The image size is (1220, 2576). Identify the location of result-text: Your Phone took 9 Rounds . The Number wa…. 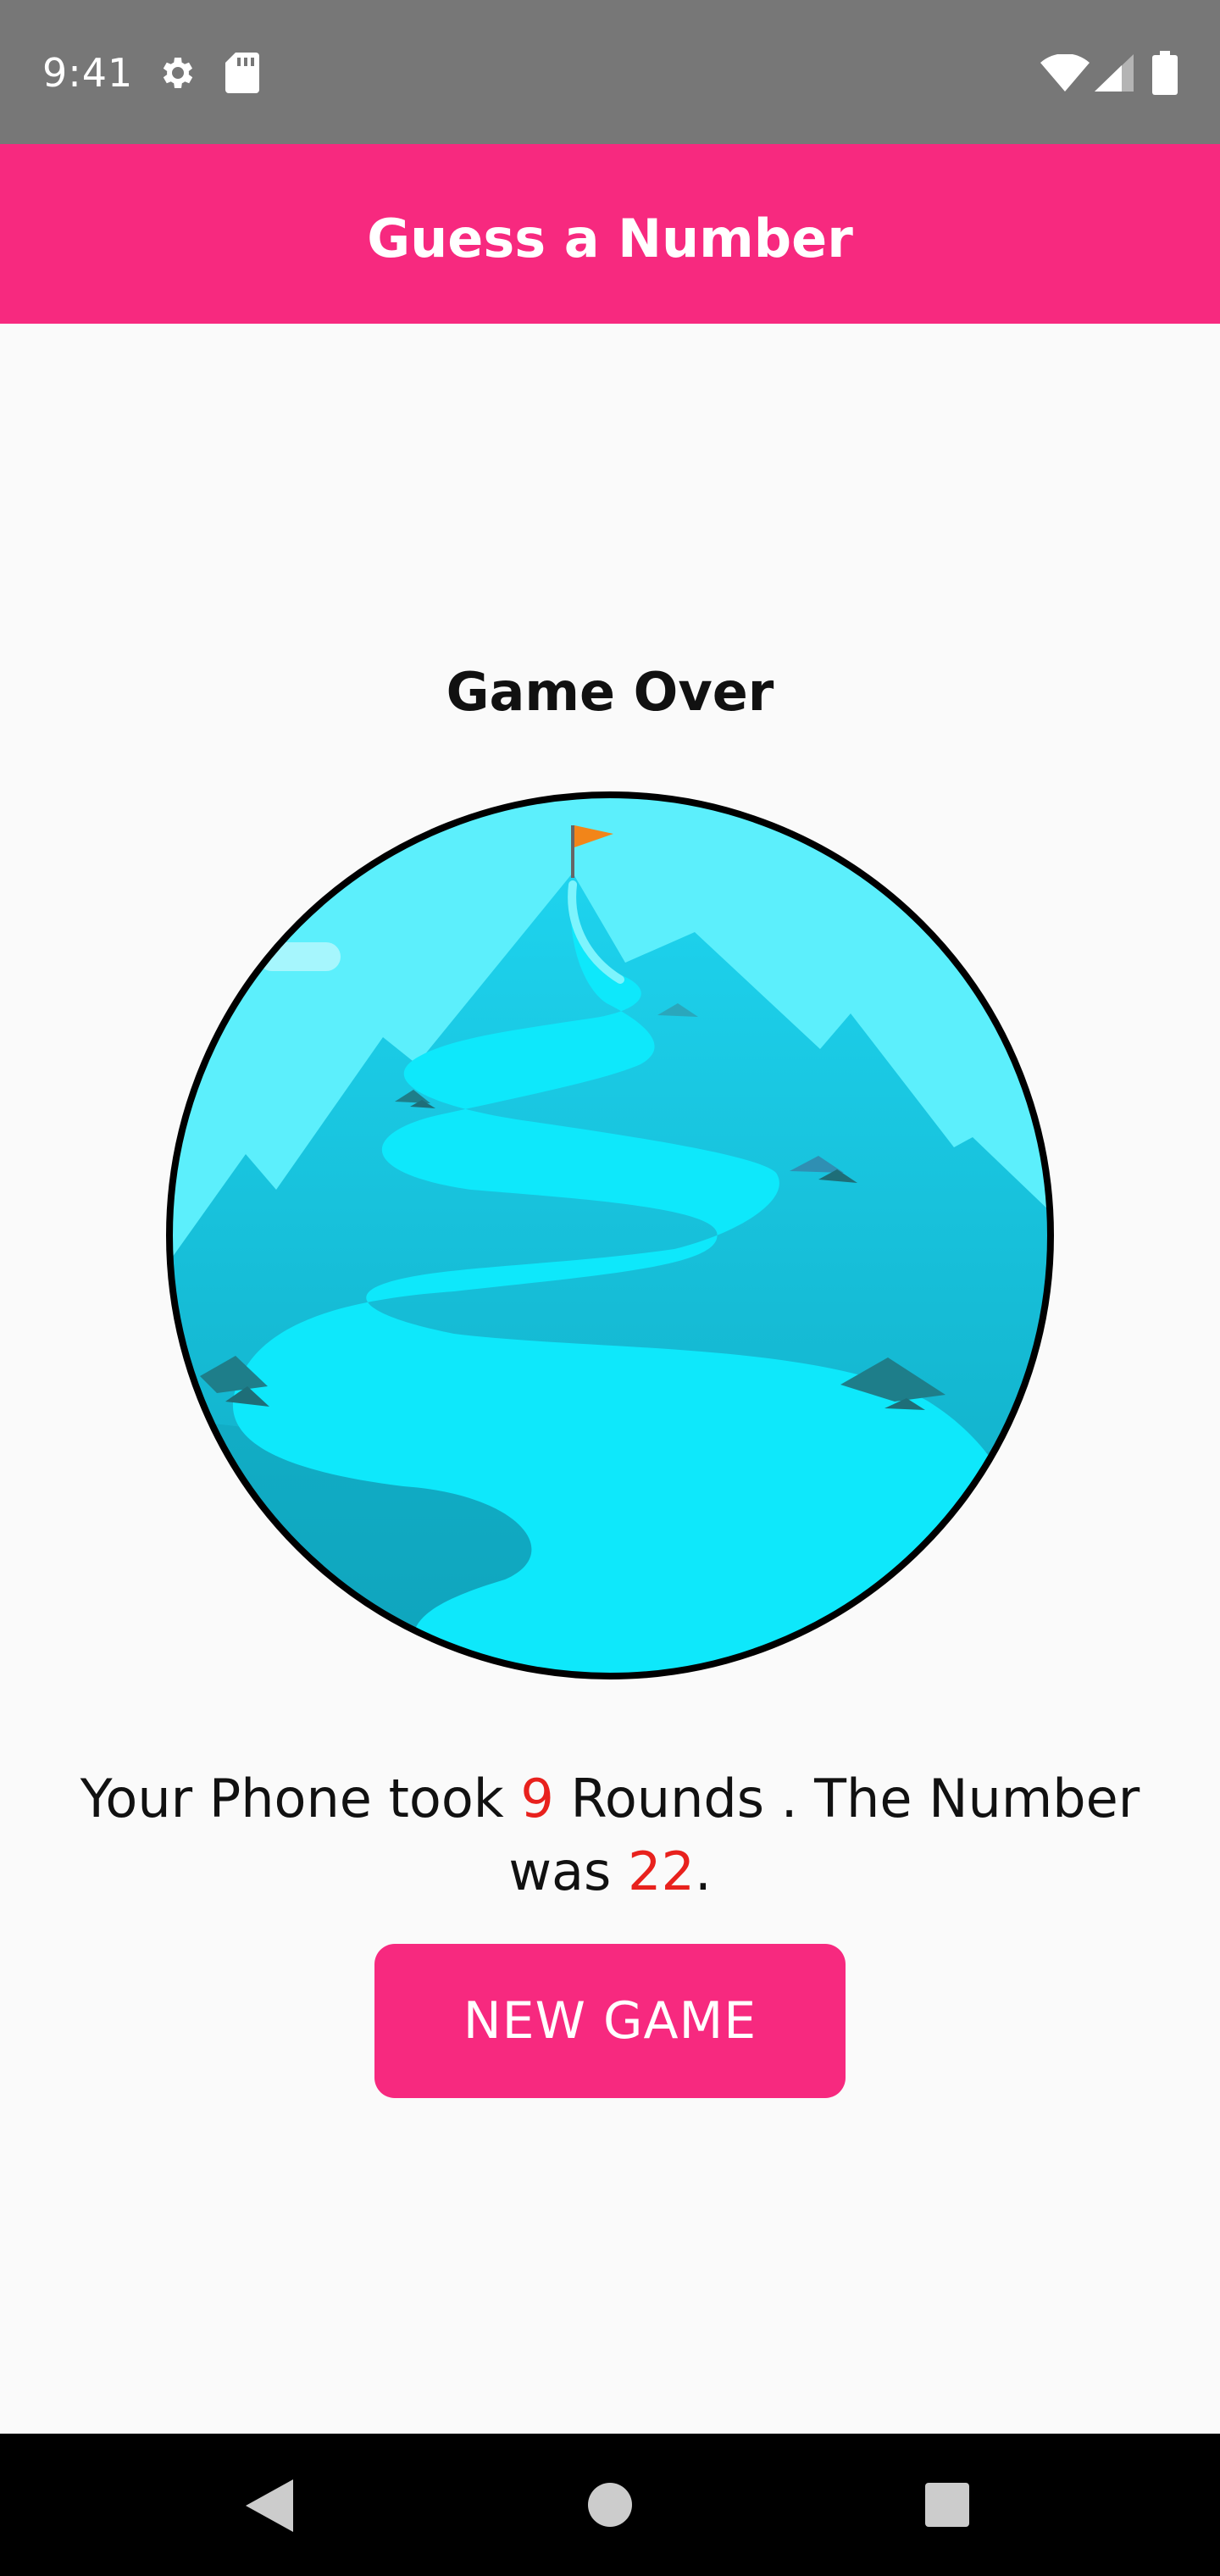
(610, 1835).